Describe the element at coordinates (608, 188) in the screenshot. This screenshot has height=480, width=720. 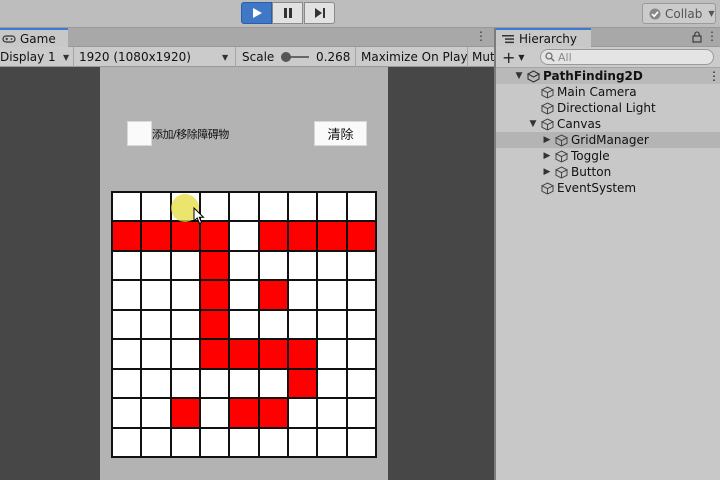
I see `hierarchy-item-eventsystem: EventSystem` at that location.